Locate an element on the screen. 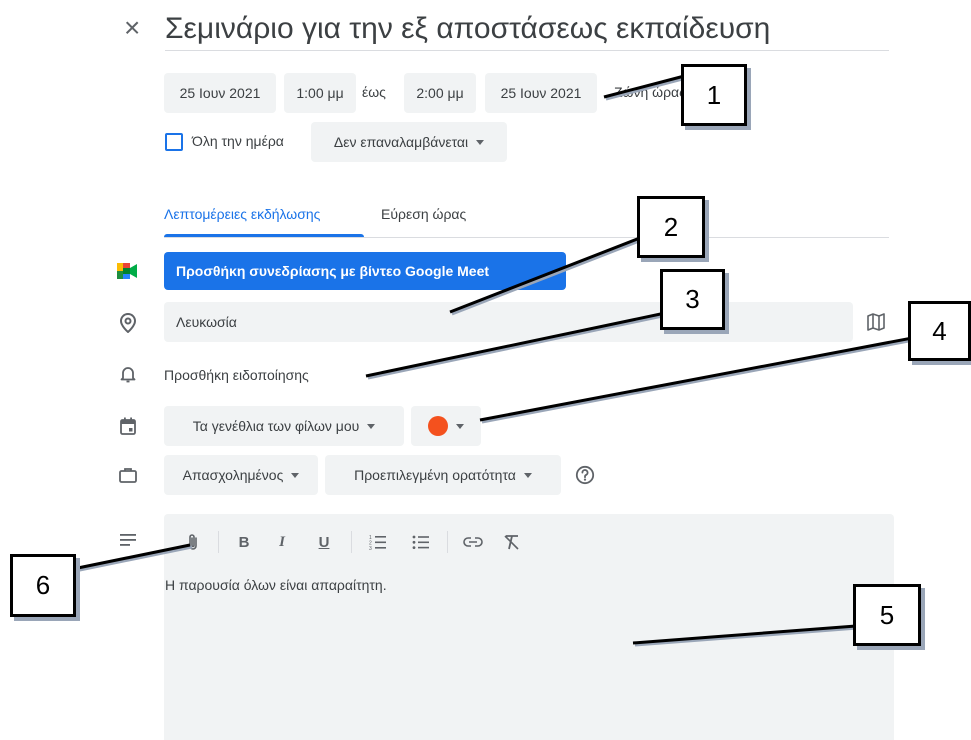 The image size is (971, 740). location-input: Λευκωσία is located at coordinates (508, 322).